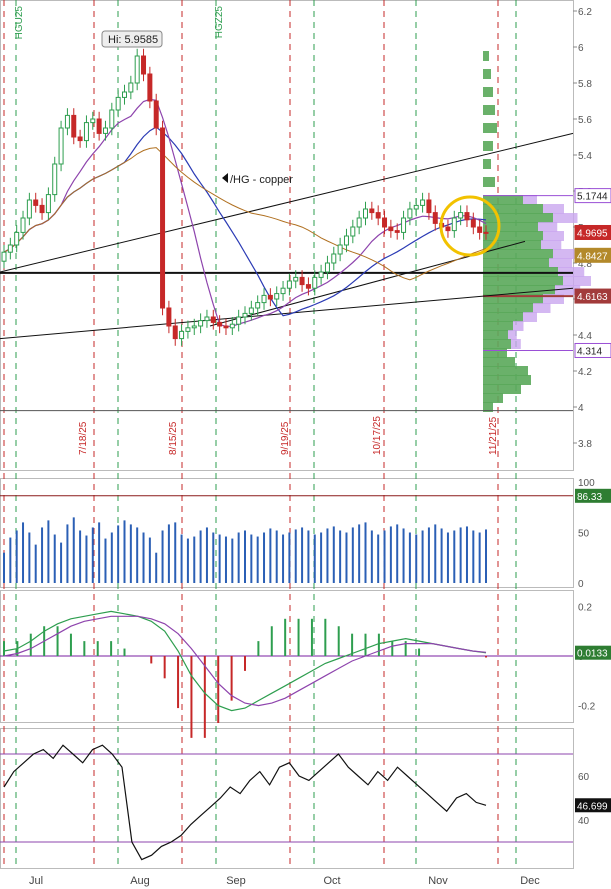 The image size is (611, 889). I want to click on x-tick-label: Oct, so click(331, 881).